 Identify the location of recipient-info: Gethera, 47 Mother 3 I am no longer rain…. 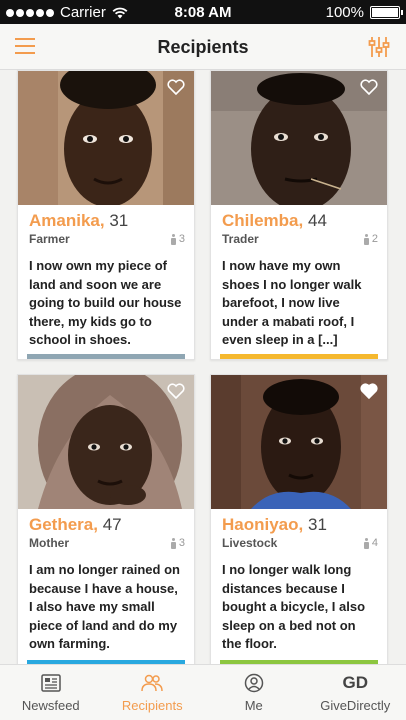
(106, 581).